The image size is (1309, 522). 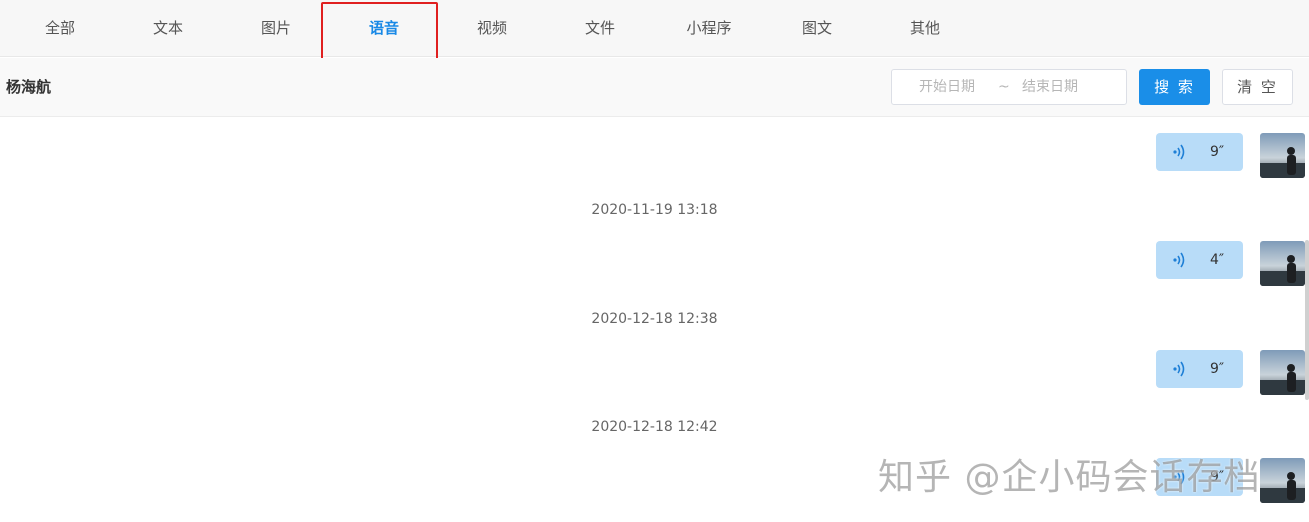 What do you see at coordinates (709, 28) in the screenshot?
I see `tab-mini-program: 小程序` at bounding box center [709, 28].